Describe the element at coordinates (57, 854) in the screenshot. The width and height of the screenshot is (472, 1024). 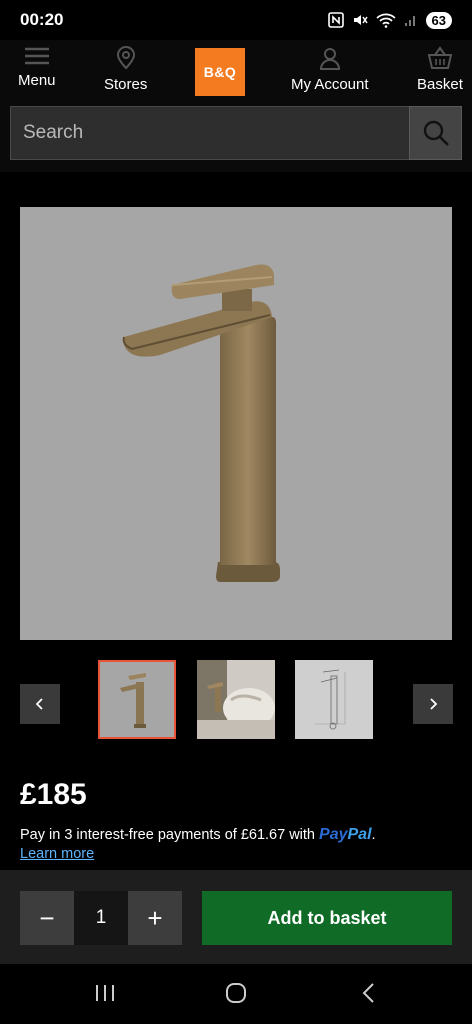
I see `learn-more-link: Learn more` at that location.